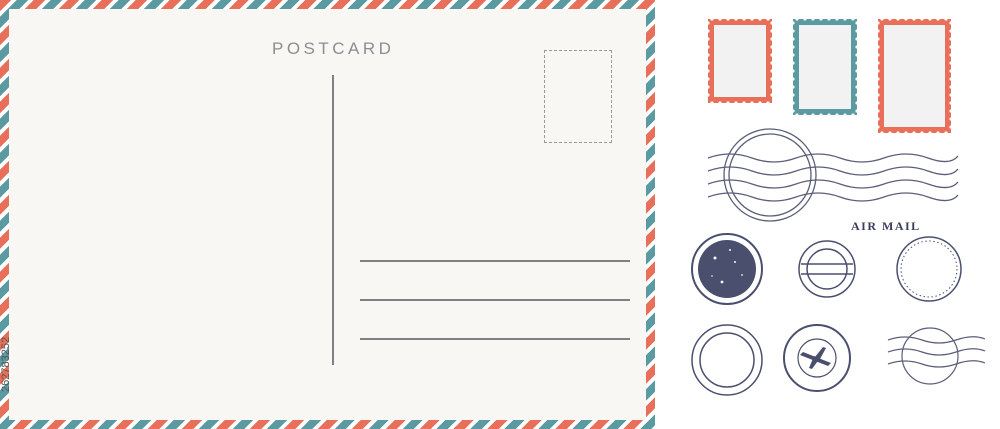  I want to click on dotted-ring-stamp, so click(929, 269).